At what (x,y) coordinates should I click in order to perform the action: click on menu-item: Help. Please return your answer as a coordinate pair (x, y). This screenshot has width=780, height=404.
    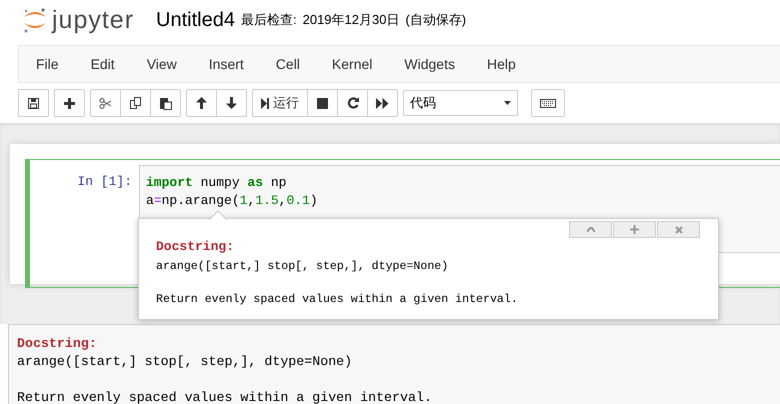
    Looking at the image, I should click on (501, 64).